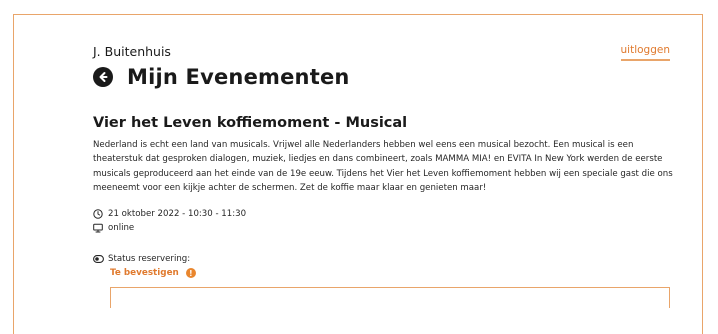  I want to click on exclamation-circle-icon: !, so click(190, 273).